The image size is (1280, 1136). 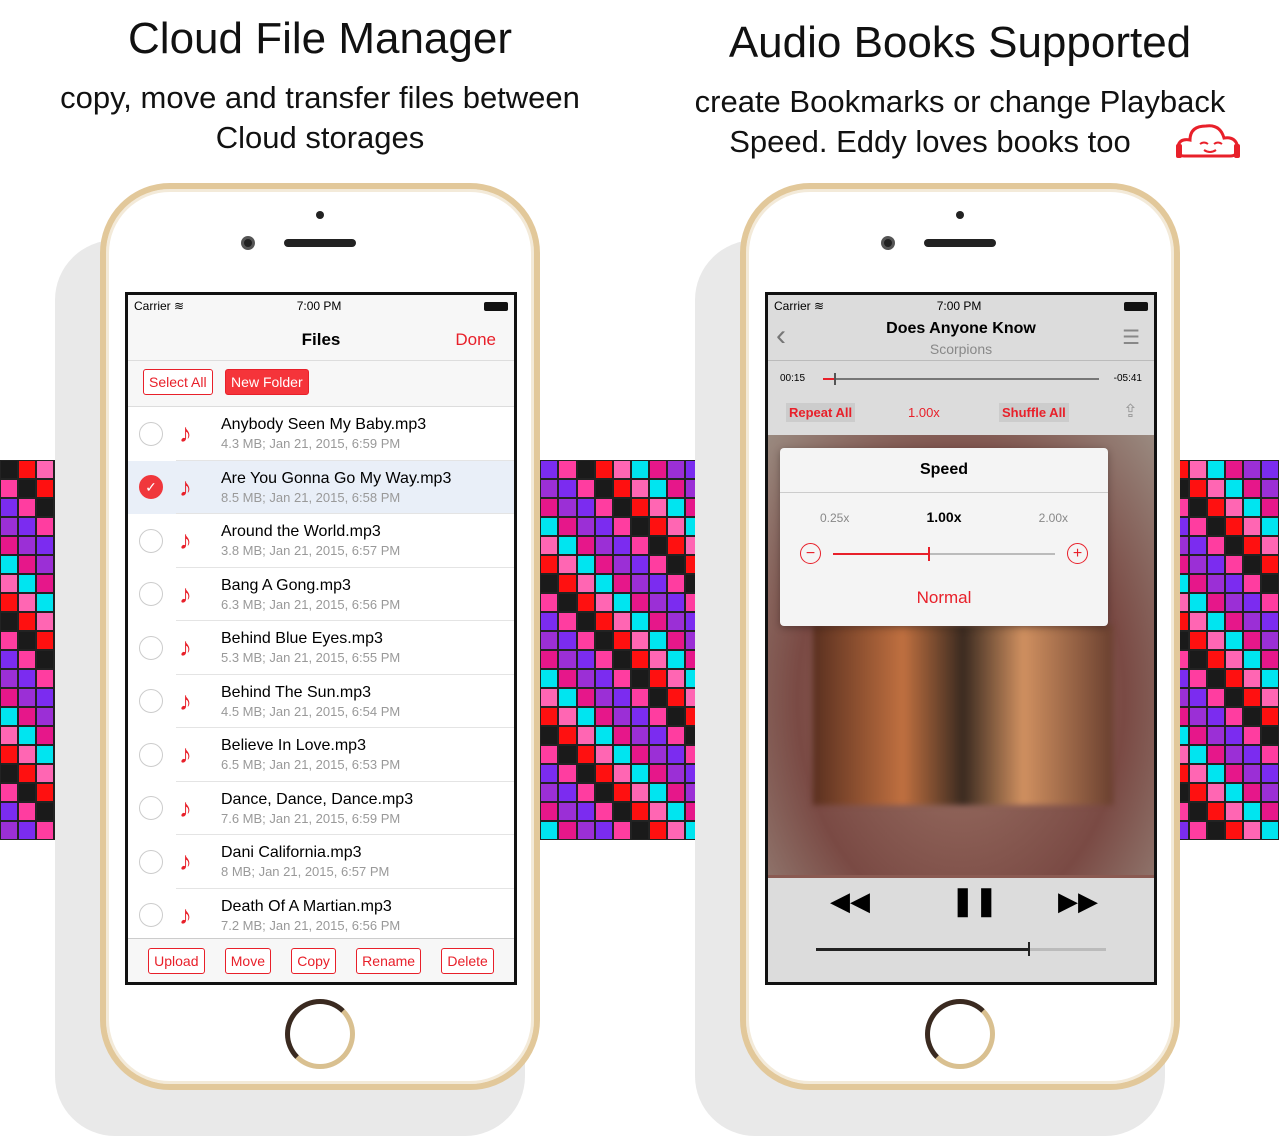 I want to click on popover-title: Speed, so click(x=944, y=470).